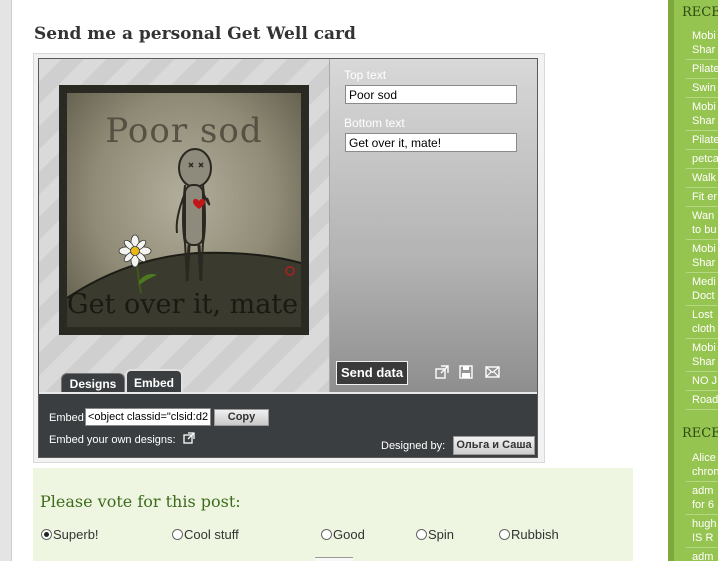 The width and height of the screenshot is (718, 561). Describe the element at coordinates (702, 315) in the screenshot. I see `recent-post-item-line: Lost` at that location.